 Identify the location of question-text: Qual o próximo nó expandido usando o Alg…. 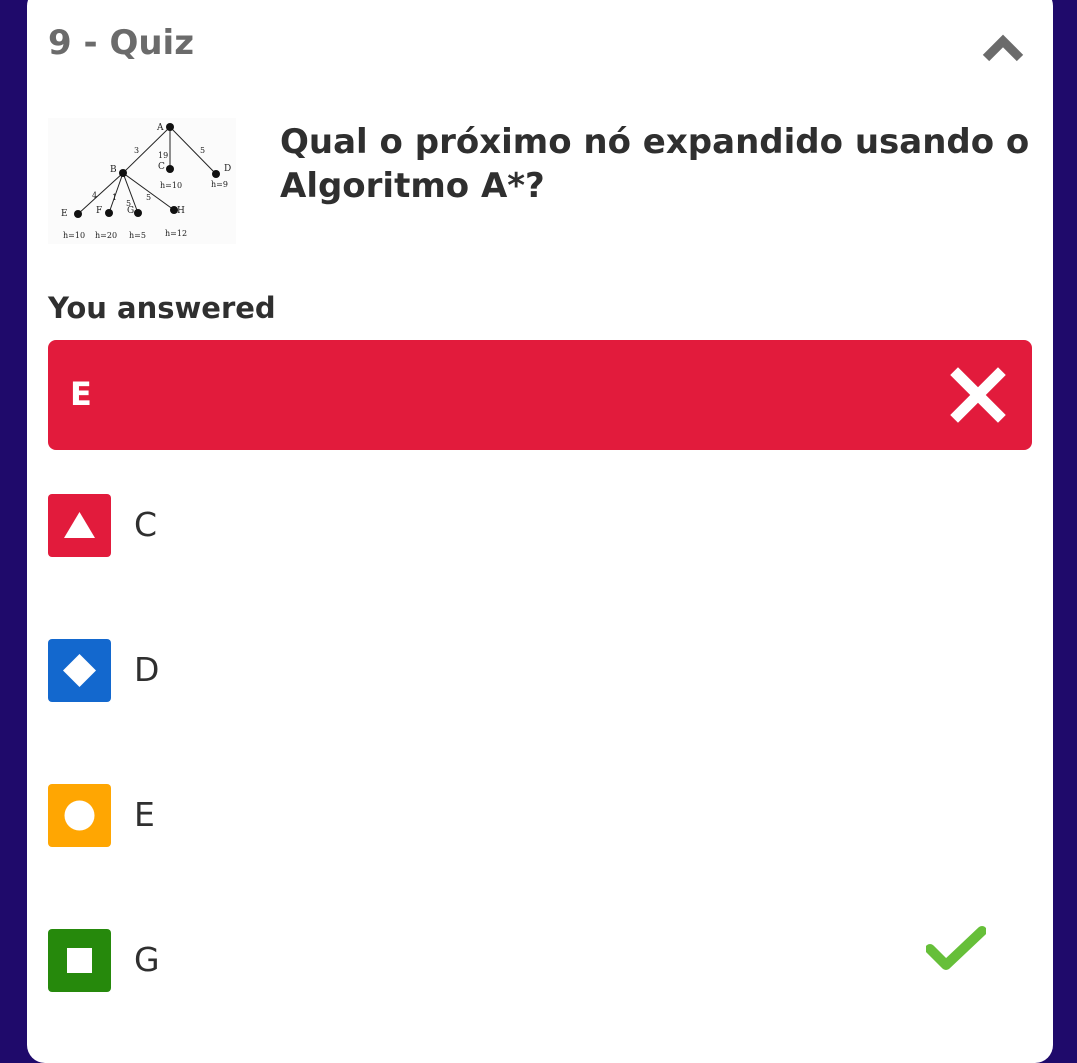
(655, 164).